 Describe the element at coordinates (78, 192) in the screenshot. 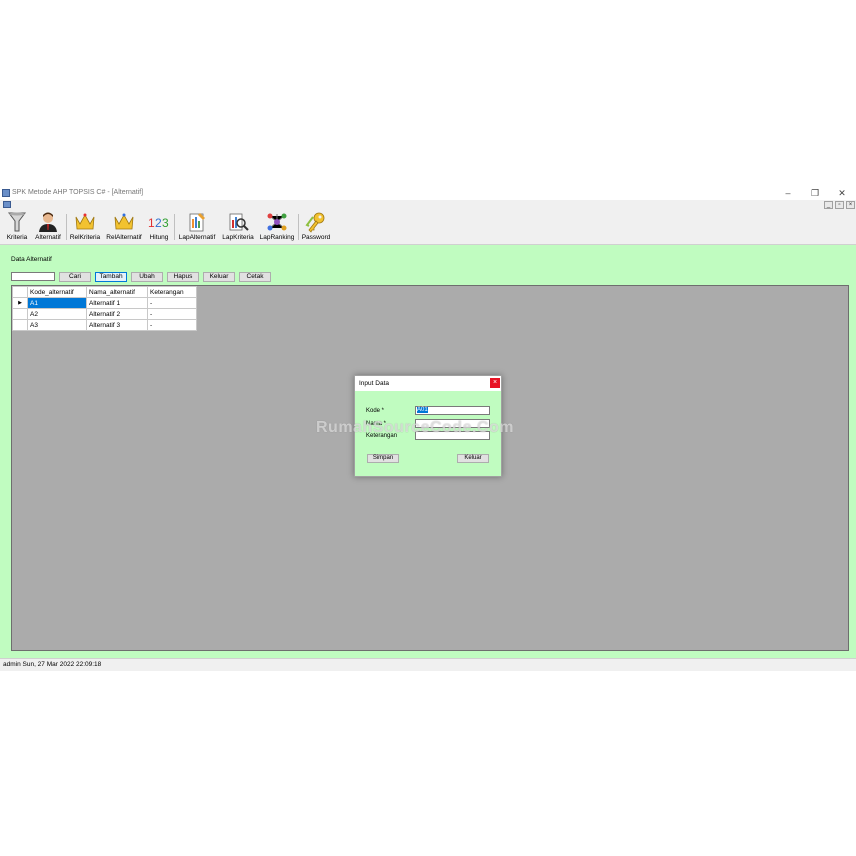

I see `window-title: SPK Metode AHP TOPSIS C# - [Alternatif]` at that location.